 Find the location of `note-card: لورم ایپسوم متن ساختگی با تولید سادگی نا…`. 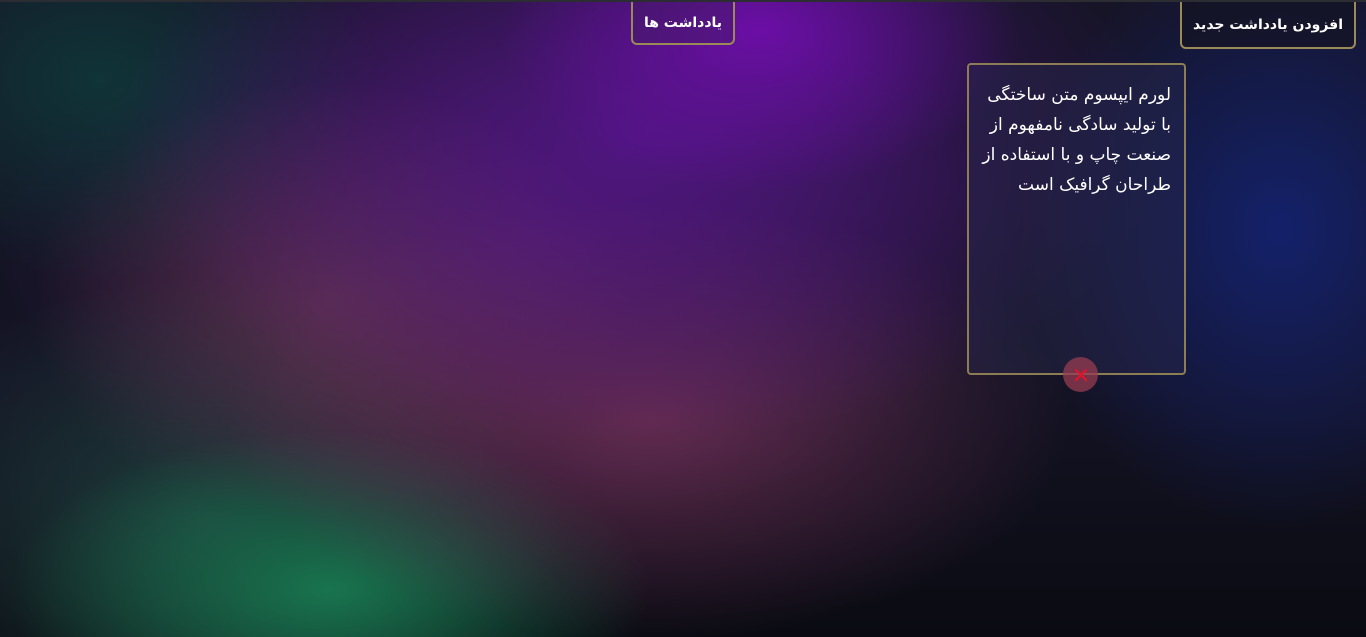

note-card: لورم ایپسوم متن ساختگی با تولید سادگی نا… is located at coordinates (1076, 219).